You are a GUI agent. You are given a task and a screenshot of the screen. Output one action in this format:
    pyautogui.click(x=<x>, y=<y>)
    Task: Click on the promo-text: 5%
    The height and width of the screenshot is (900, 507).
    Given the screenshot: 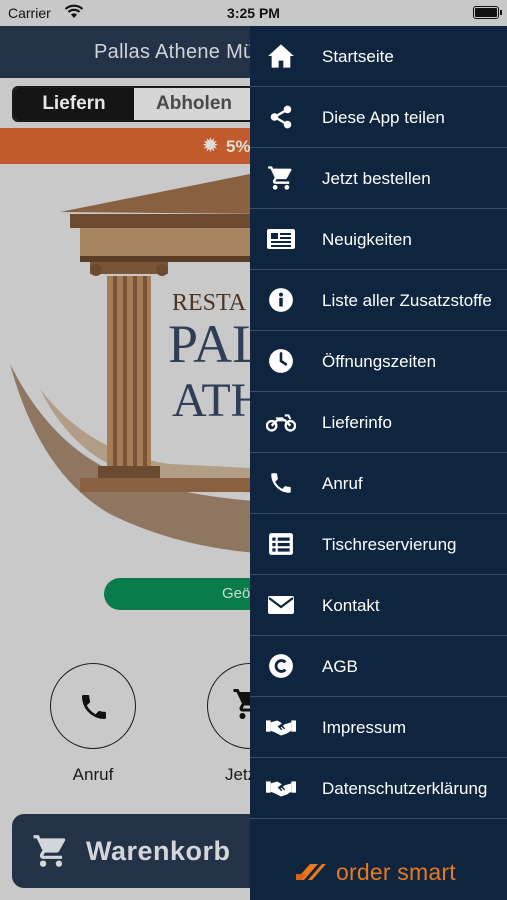 What is the action you would take?
    pyautogui.click(x=238, y=146)
    